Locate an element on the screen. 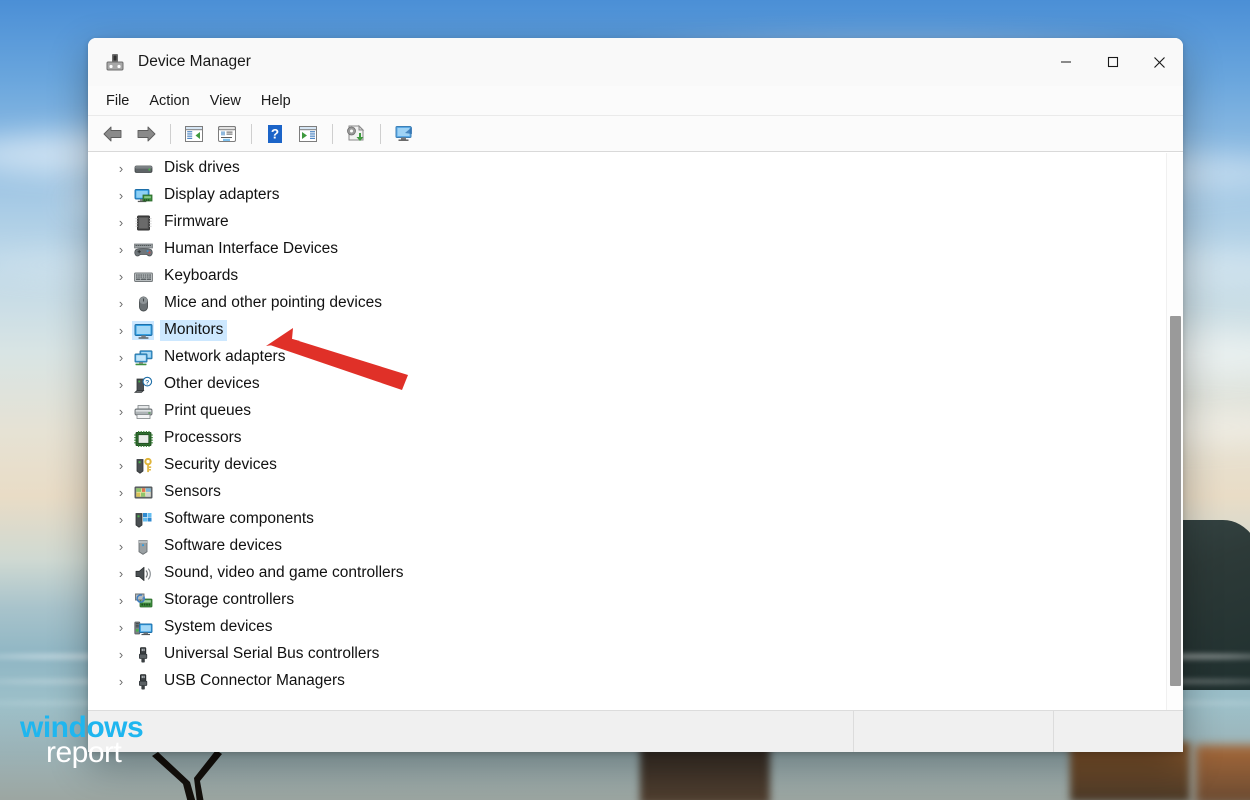  tree-item-keyboards: › Keyboards is located at coordinates (627, 276).